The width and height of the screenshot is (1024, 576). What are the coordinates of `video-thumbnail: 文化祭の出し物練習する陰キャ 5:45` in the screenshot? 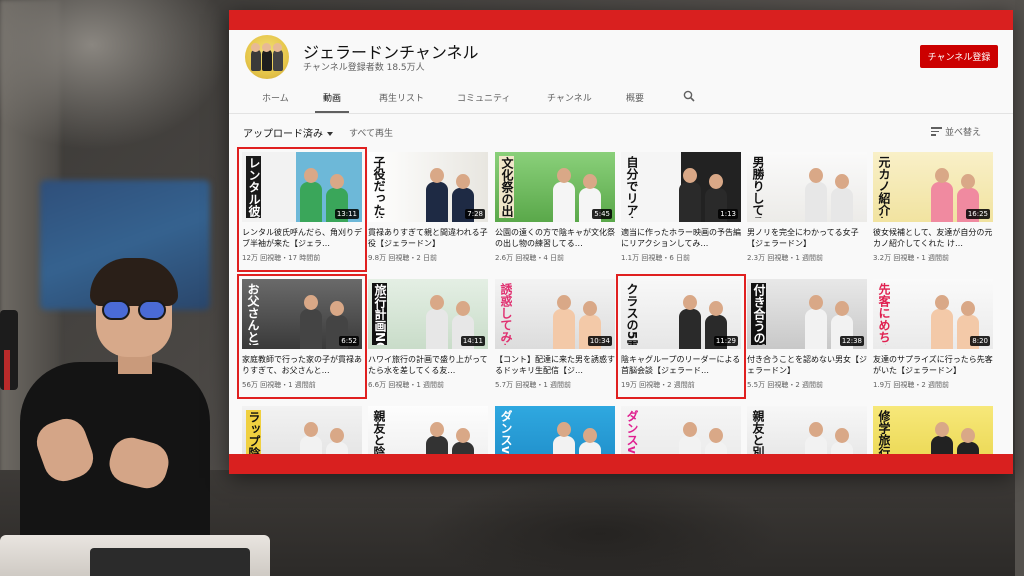 It's located at (555, 187).